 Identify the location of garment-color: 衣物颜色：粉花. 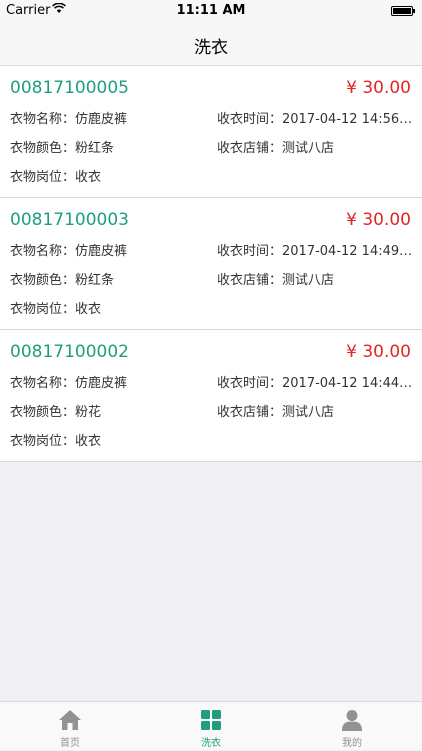
(56, 412).